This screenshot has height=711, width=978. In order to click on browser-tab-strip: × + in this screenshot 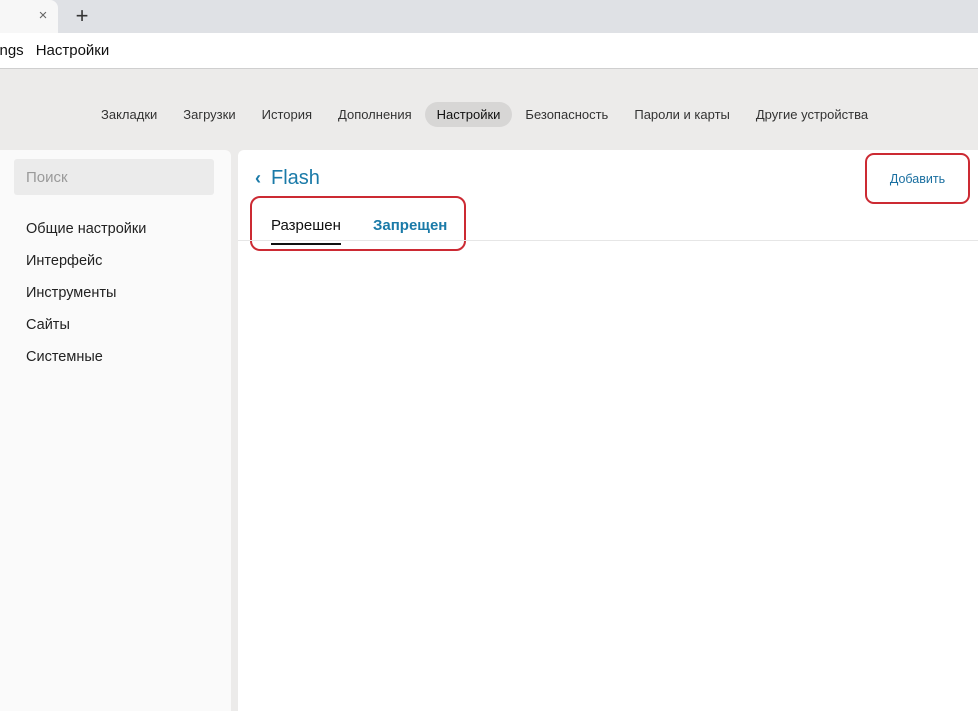, I will do `click(489, 16)`.